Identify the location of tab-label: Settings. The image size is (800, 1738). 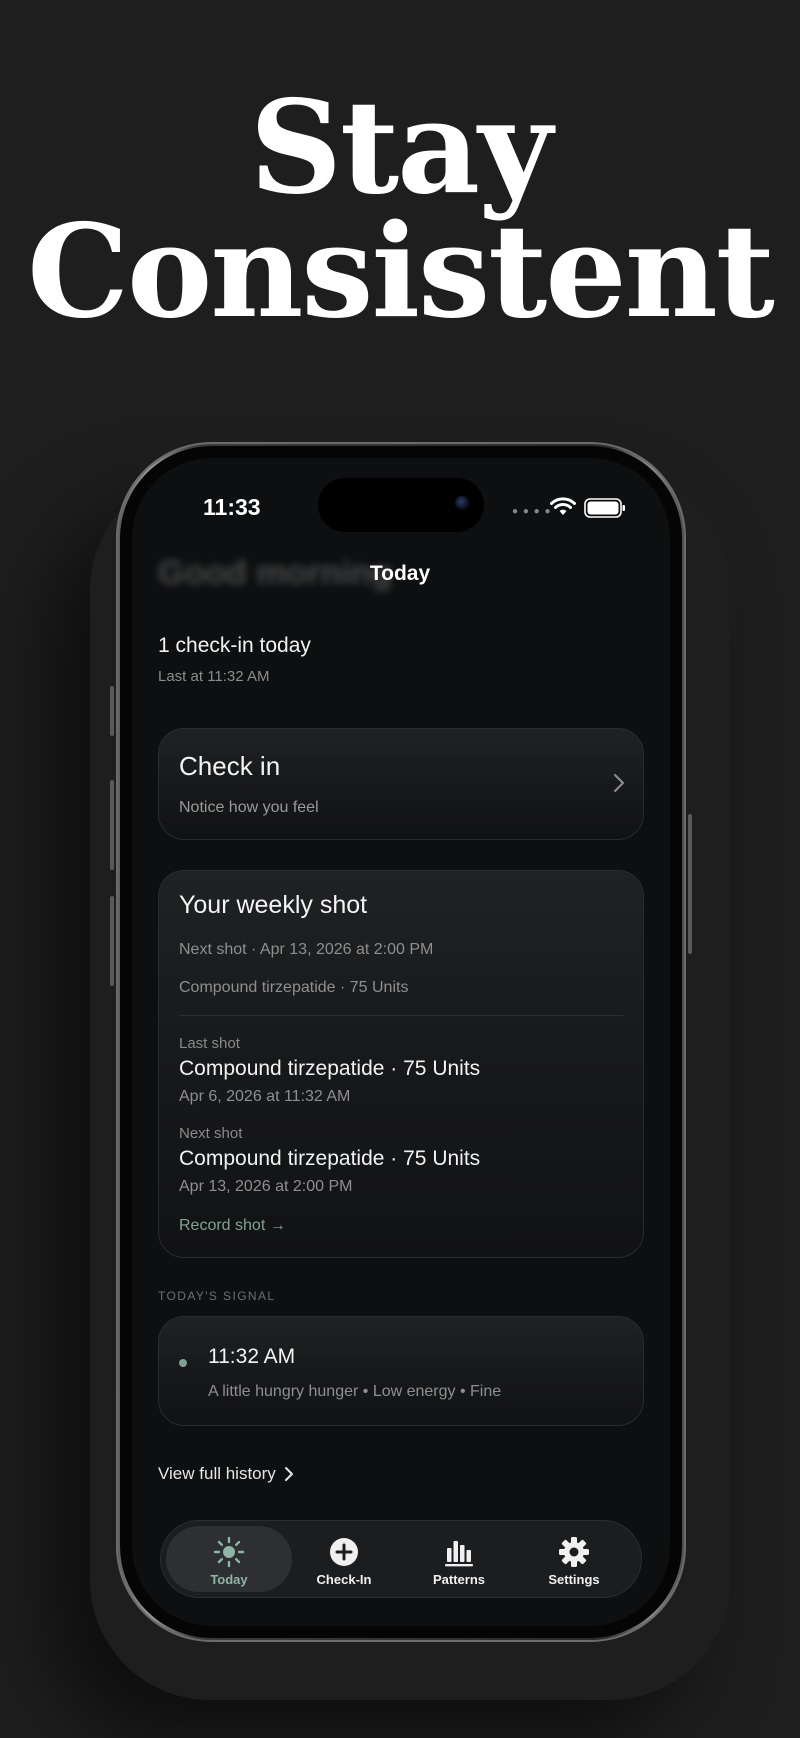
(574, 1579).